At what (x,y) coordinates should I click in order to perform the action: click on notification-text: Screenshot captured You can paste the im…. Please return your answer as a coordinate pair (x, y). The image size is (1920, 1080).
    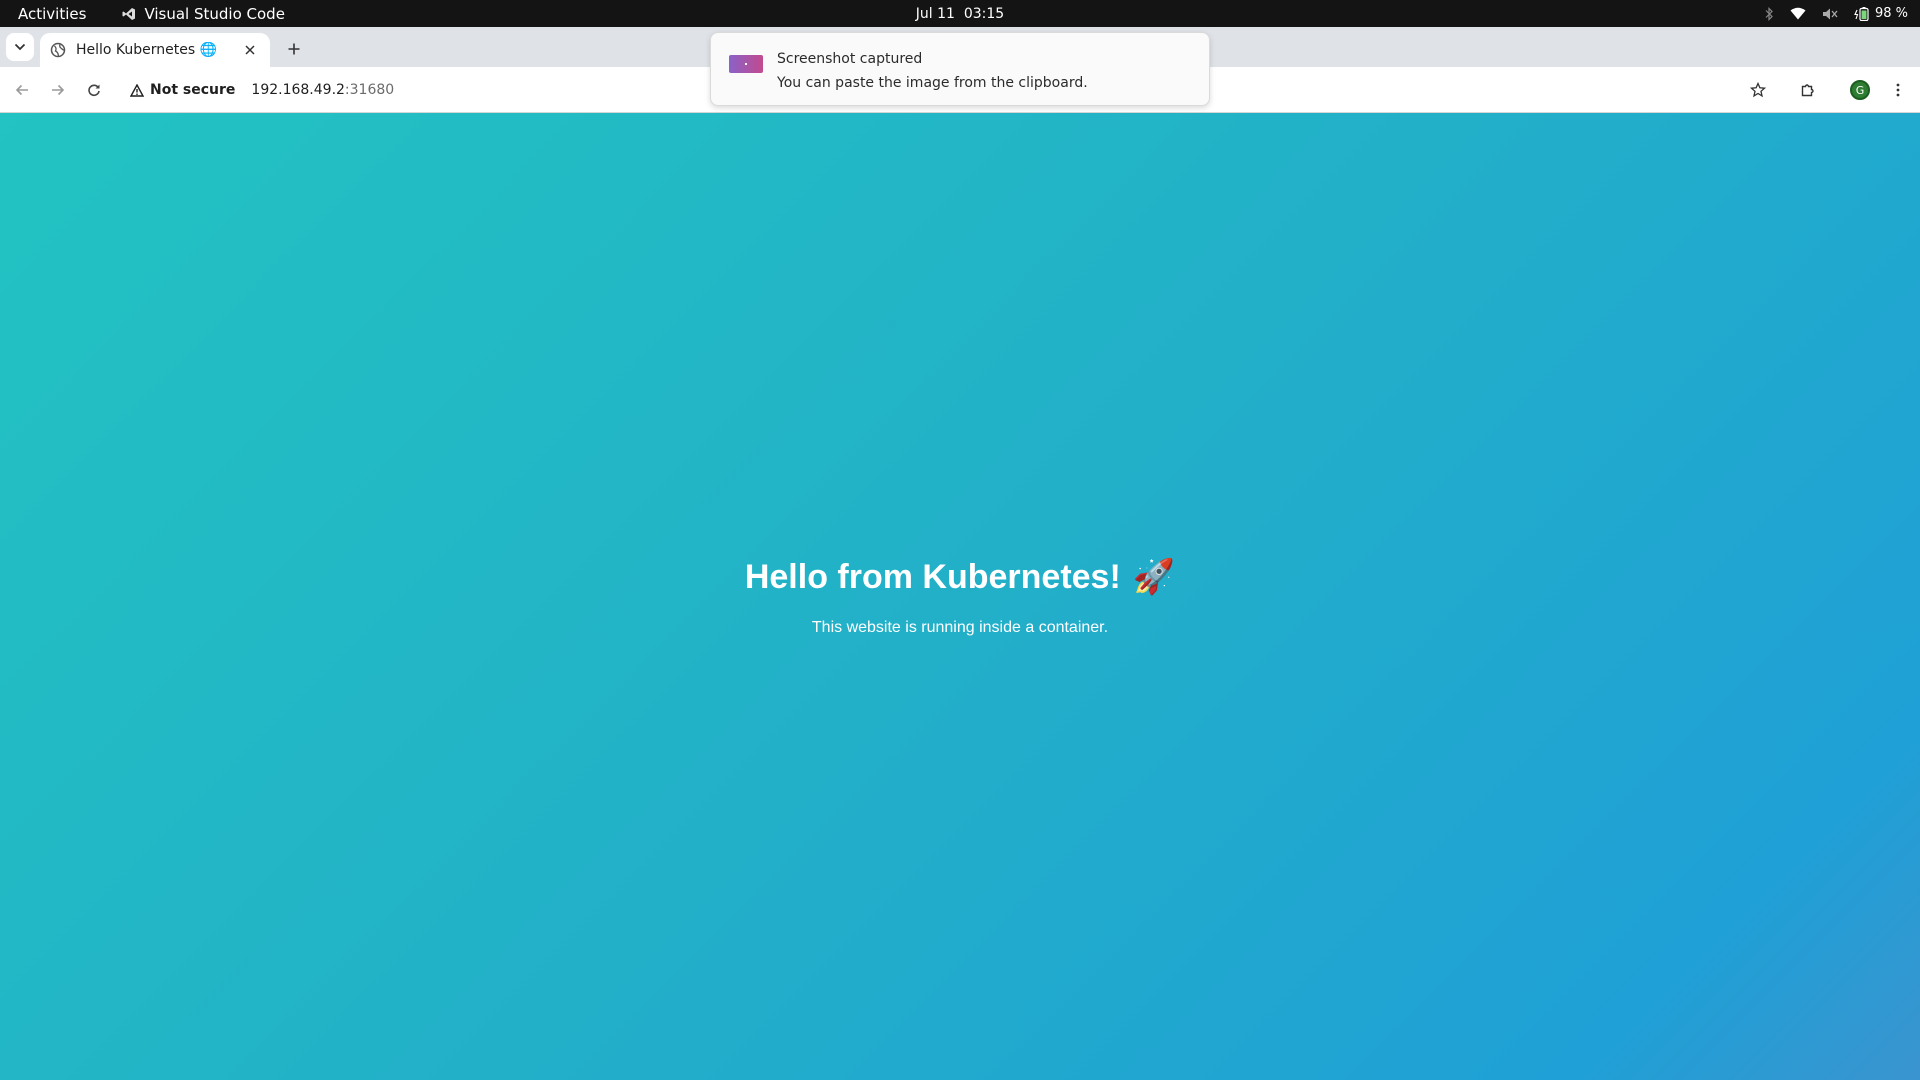
    Looking at the image, I should click on (932, 71).